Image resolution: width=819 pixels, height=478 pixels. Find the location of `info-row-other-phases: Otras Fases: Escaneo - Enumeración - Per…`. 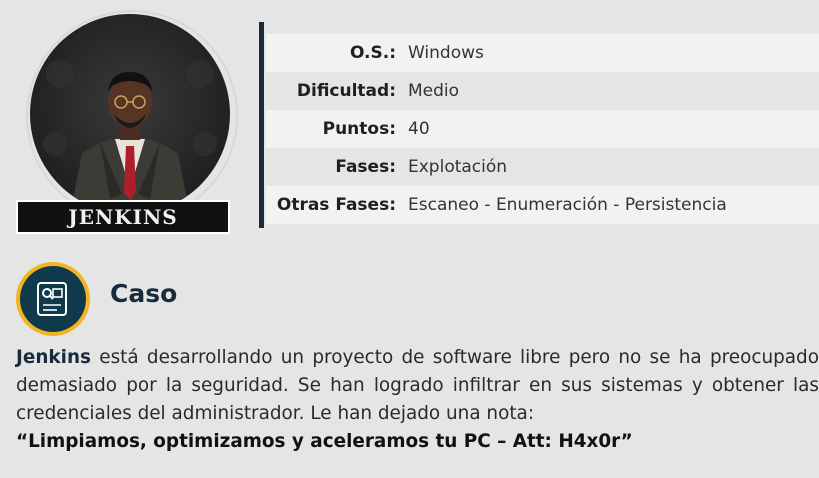

info-row-other-phases: Otras Fases: Escaneo - Enumeración - Per… is located at coordinates (542, 205).